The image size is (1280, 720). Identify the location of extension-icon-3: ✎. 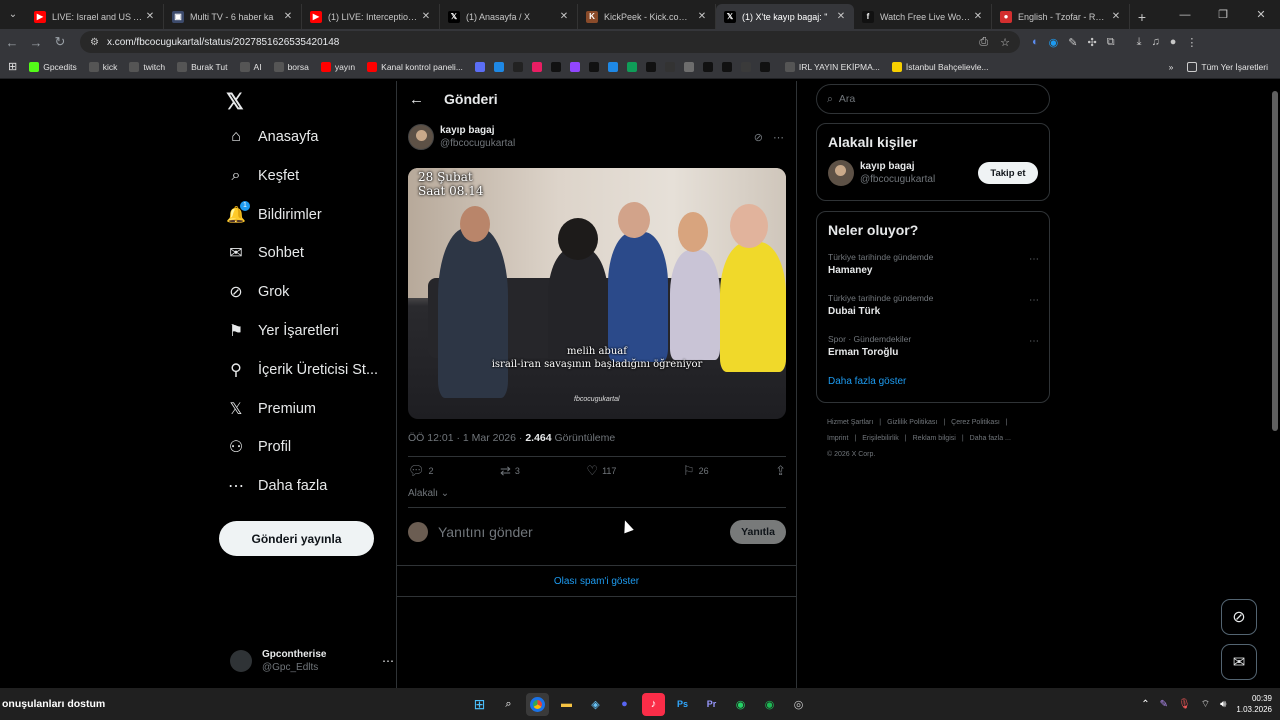
(1072, 42).